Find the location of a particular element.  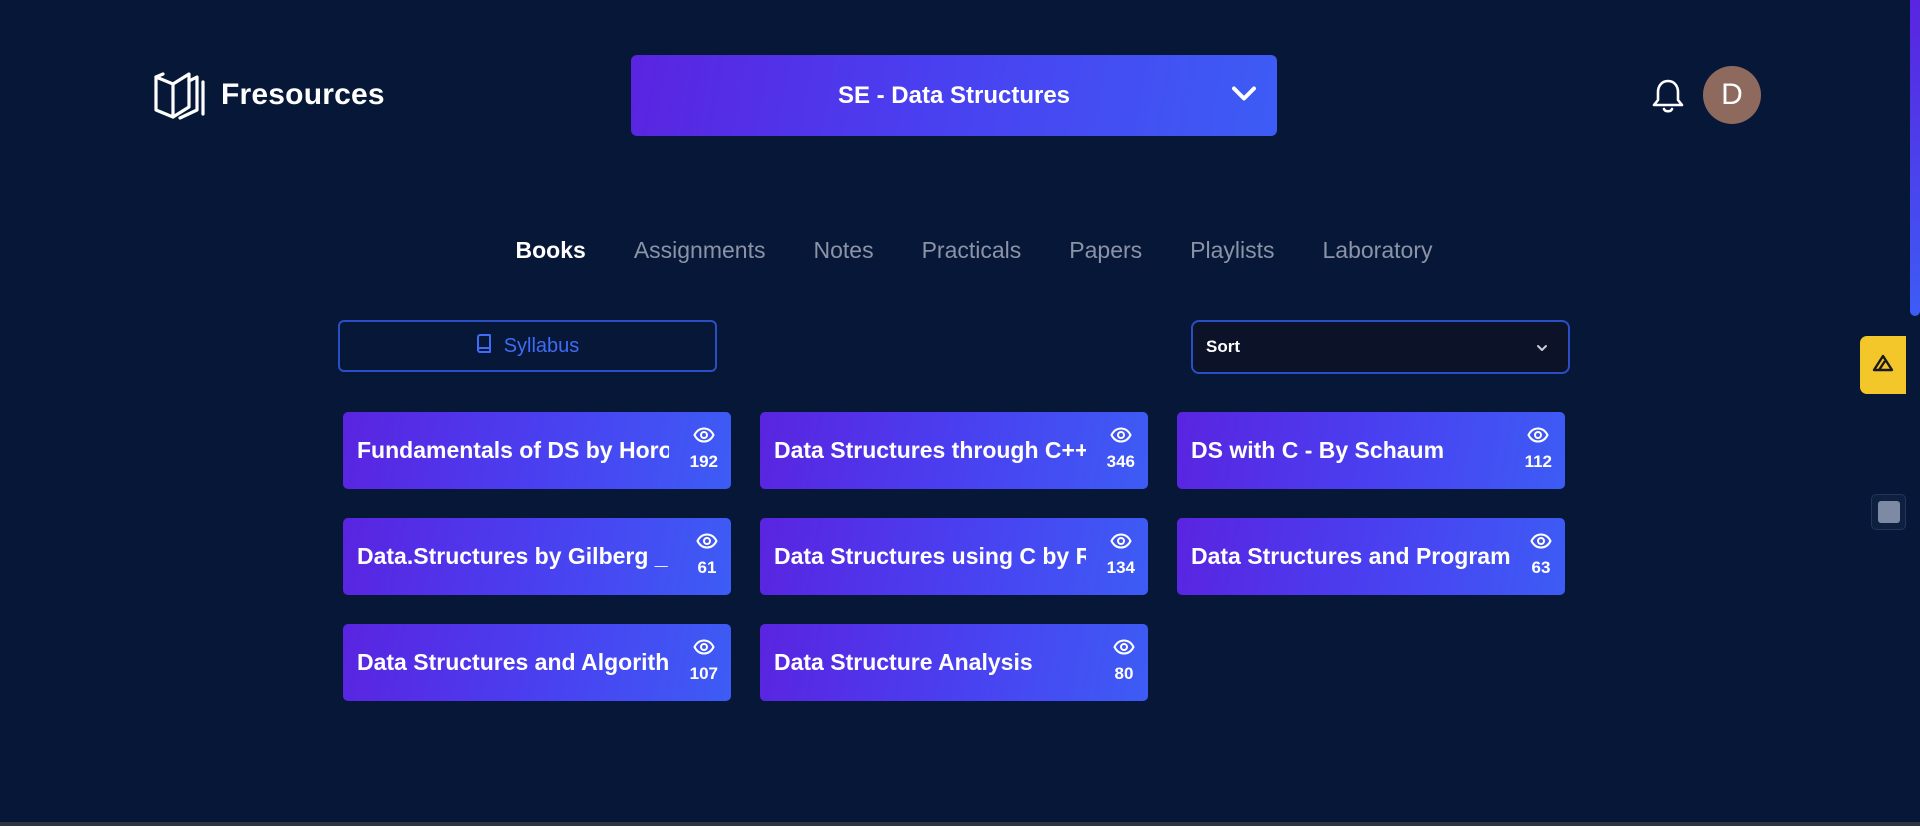

tab-papers: Papers is located at coordinates (1105, 250).